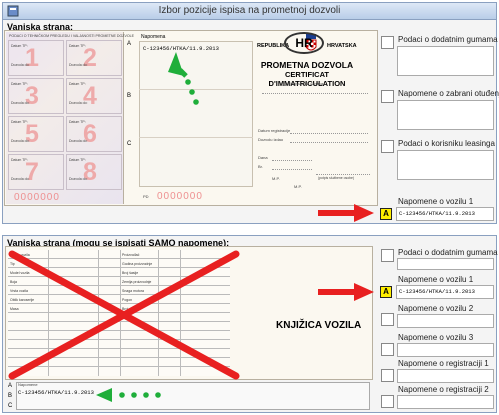  What do you see at coordinates (443, 389) in the screenshot?
I see `registration-note-2-label: Napomene o registraciji 2` at bounding box center [443, 389].